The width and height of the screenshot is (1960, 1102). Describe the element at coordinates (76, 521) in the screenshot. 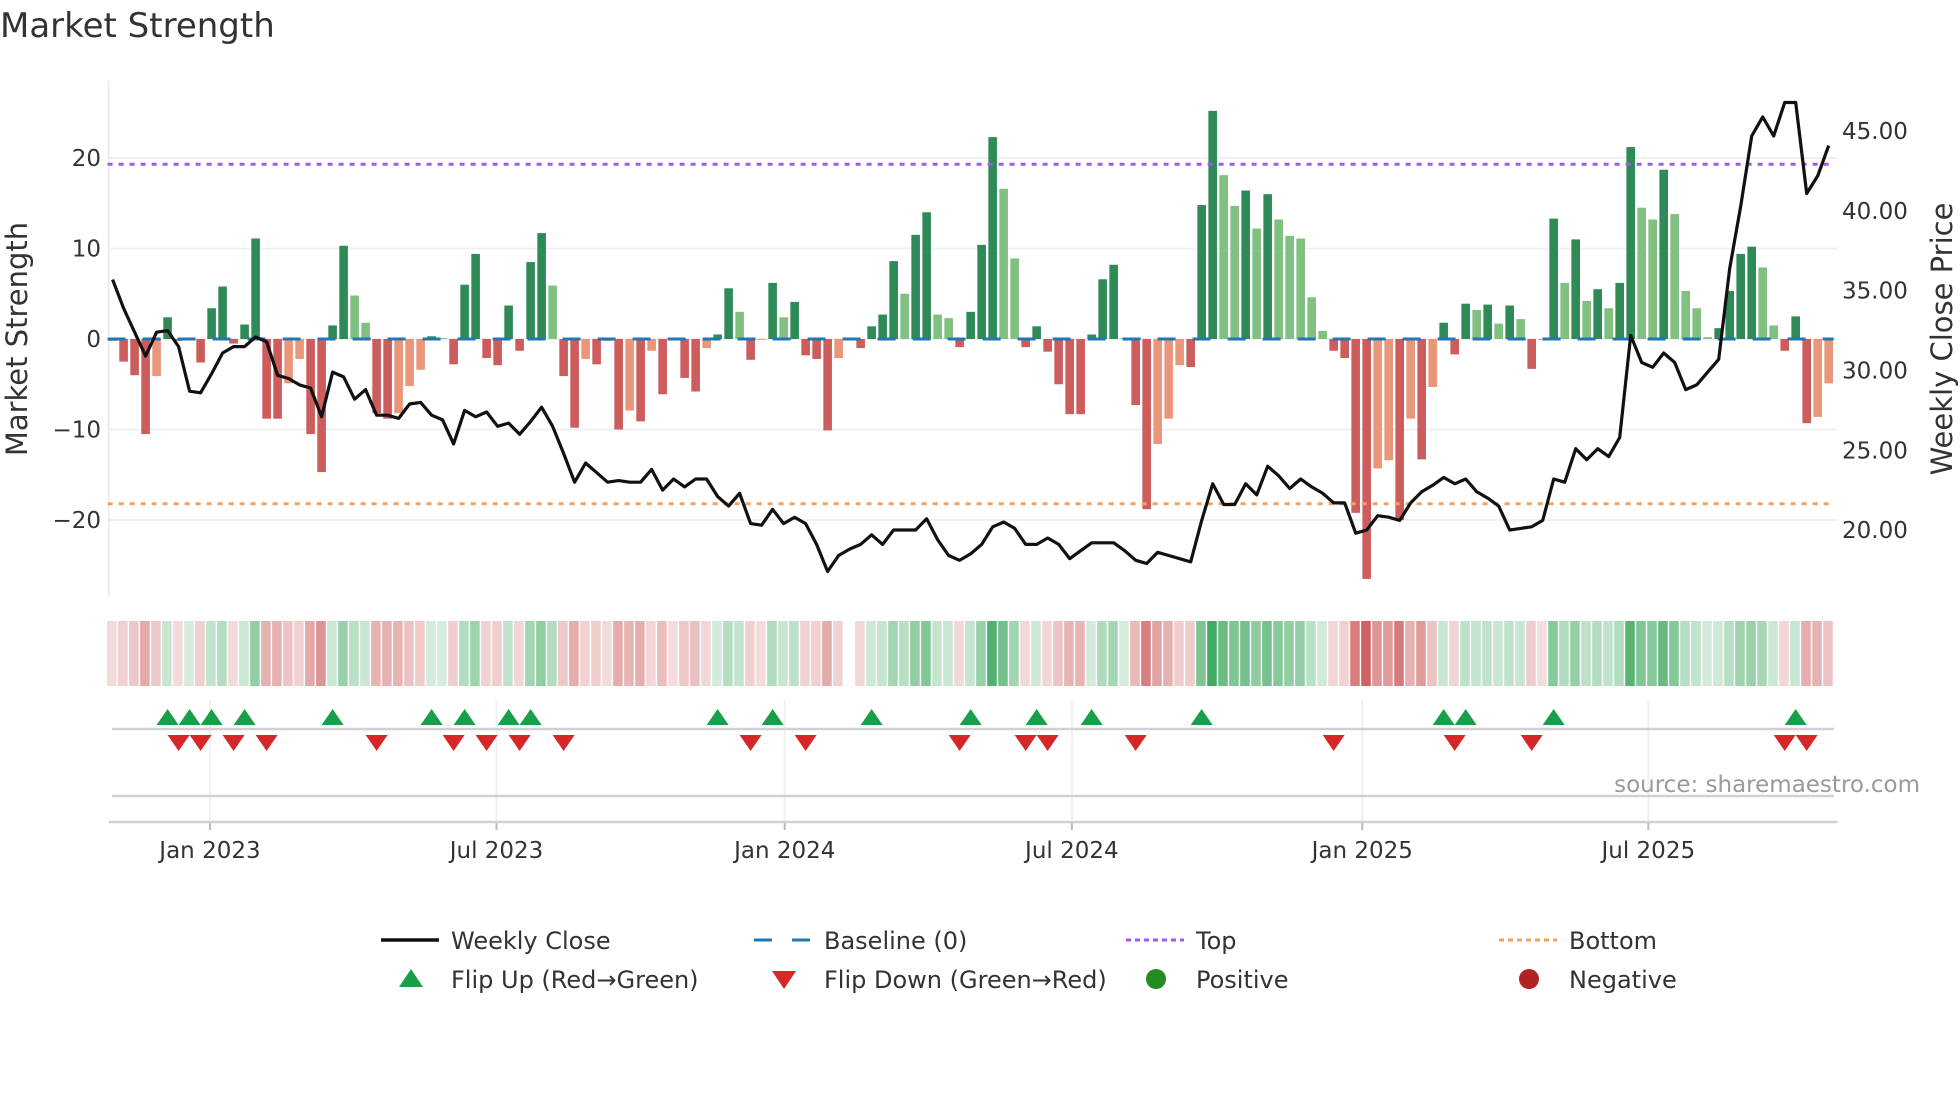

I see `y-tick-label: −20` at that location.